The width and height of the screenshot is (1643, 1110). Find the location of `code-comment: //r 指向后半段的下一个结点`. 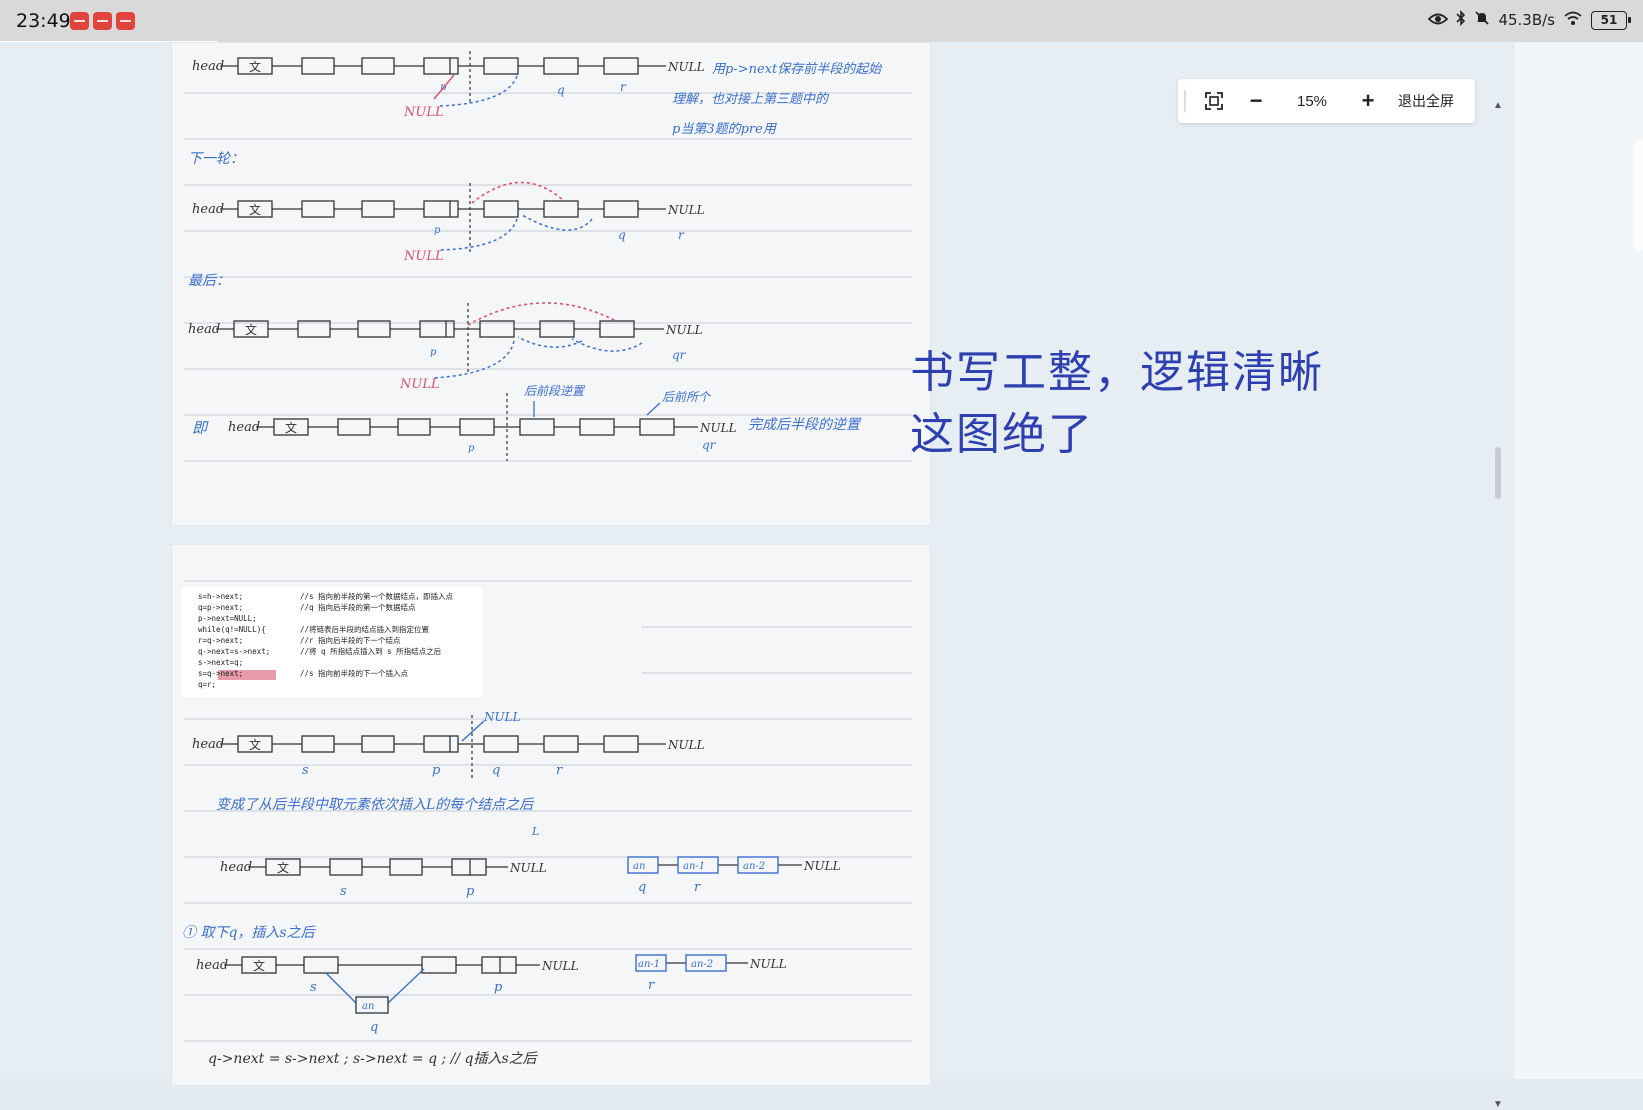

code-comment: //r 指向后半段的下一个结点 is located at coordinates (350, 640).